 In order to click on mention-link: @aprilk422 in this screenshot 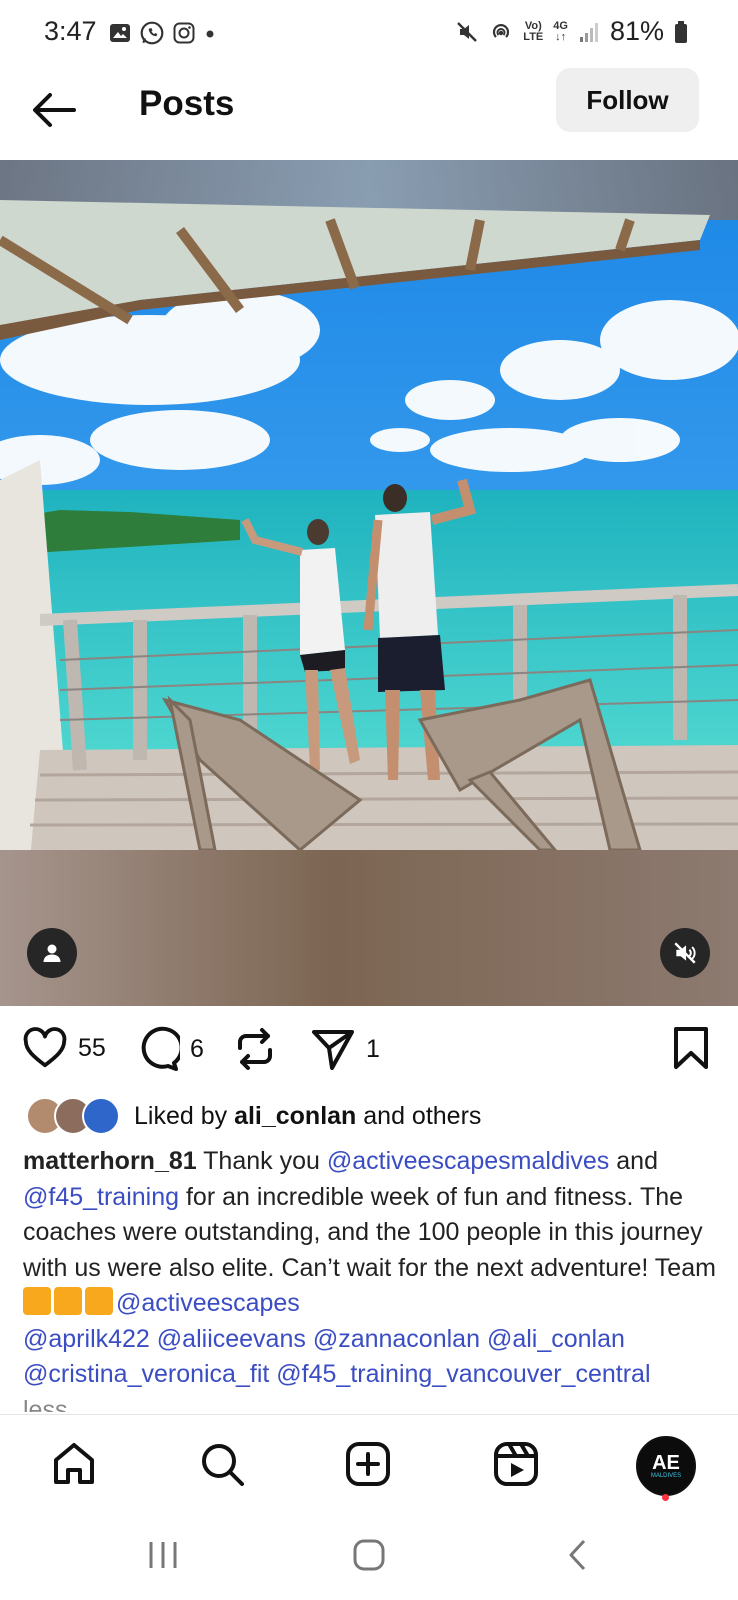, I will do `click(86, 1339)`.